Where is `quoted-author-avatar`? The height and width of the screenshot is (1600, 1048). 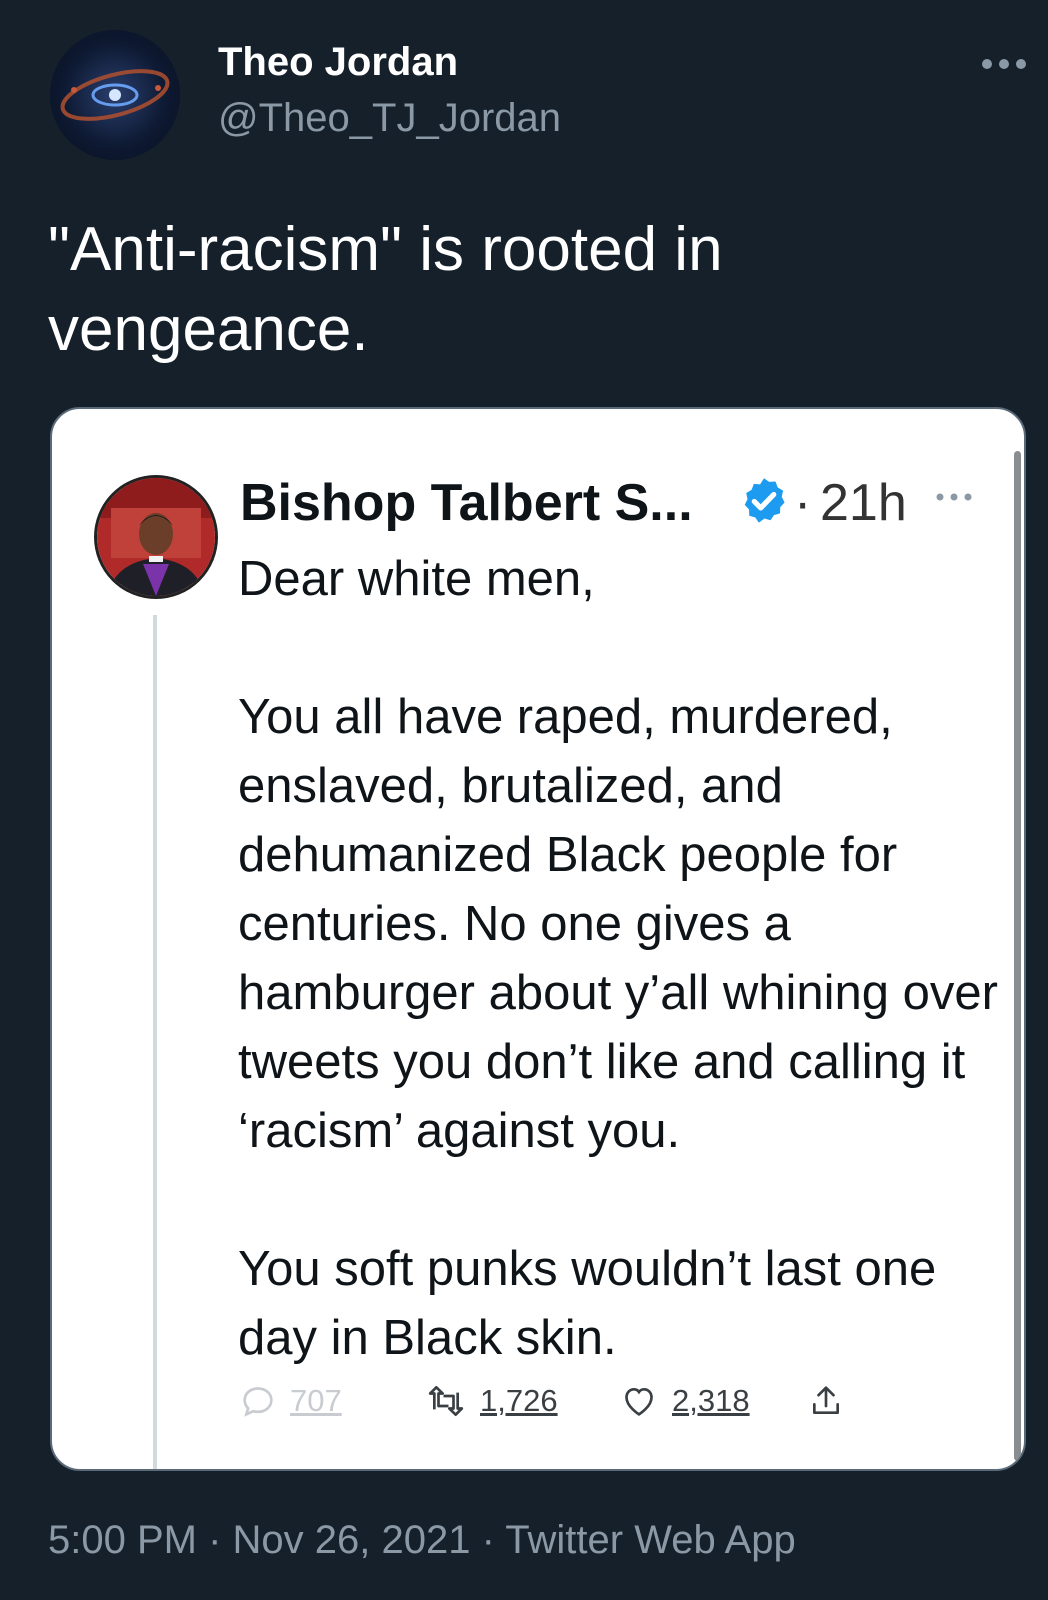
quoted-author-avatar is located at coordinates (156, 537).